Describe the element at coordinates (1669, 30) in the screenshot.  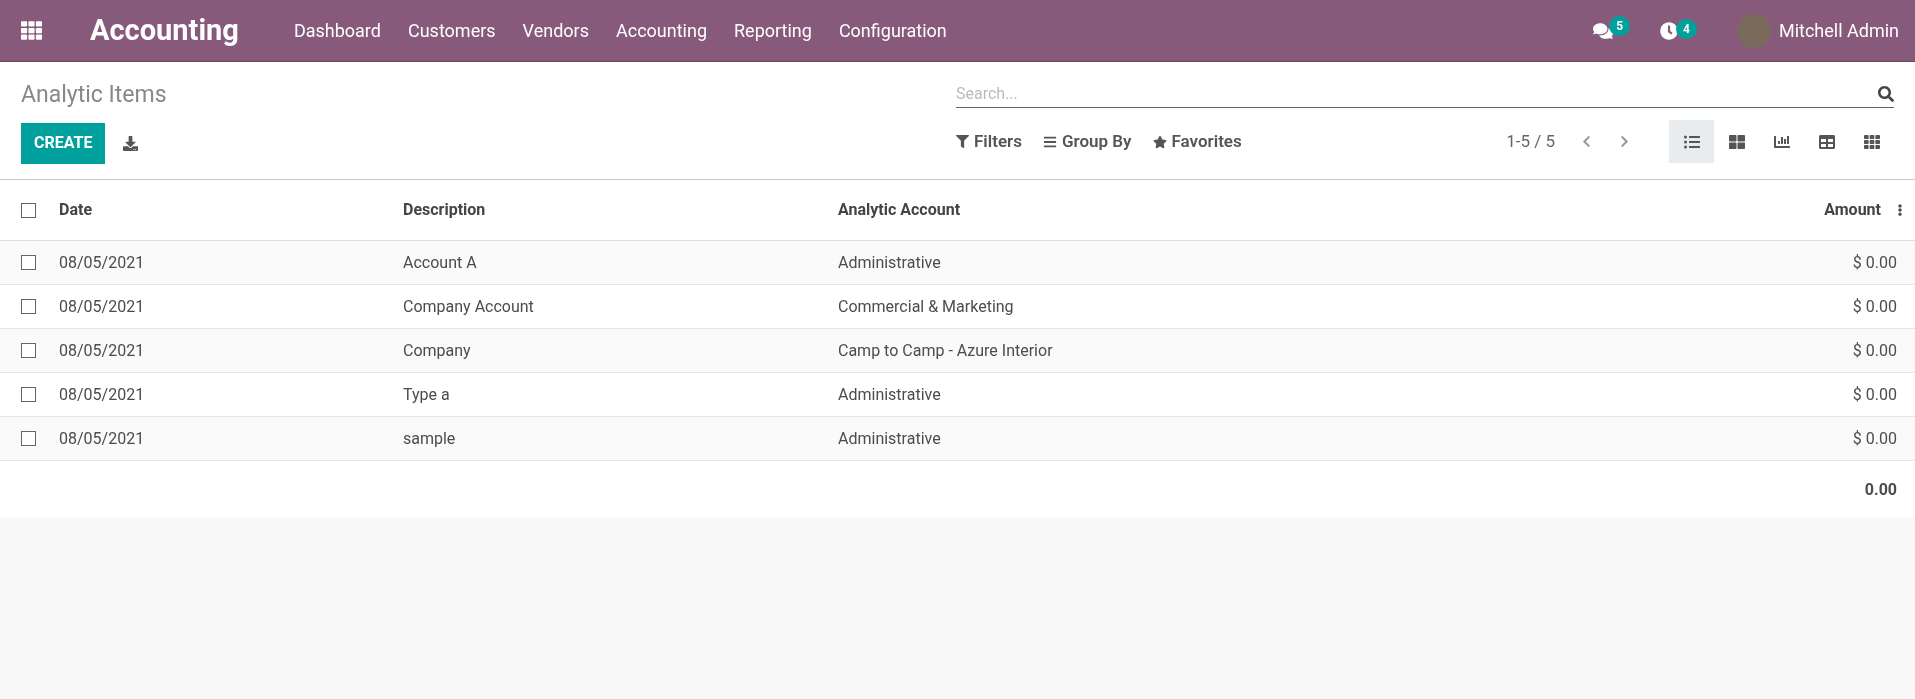
I see `clock-icon` at that location.